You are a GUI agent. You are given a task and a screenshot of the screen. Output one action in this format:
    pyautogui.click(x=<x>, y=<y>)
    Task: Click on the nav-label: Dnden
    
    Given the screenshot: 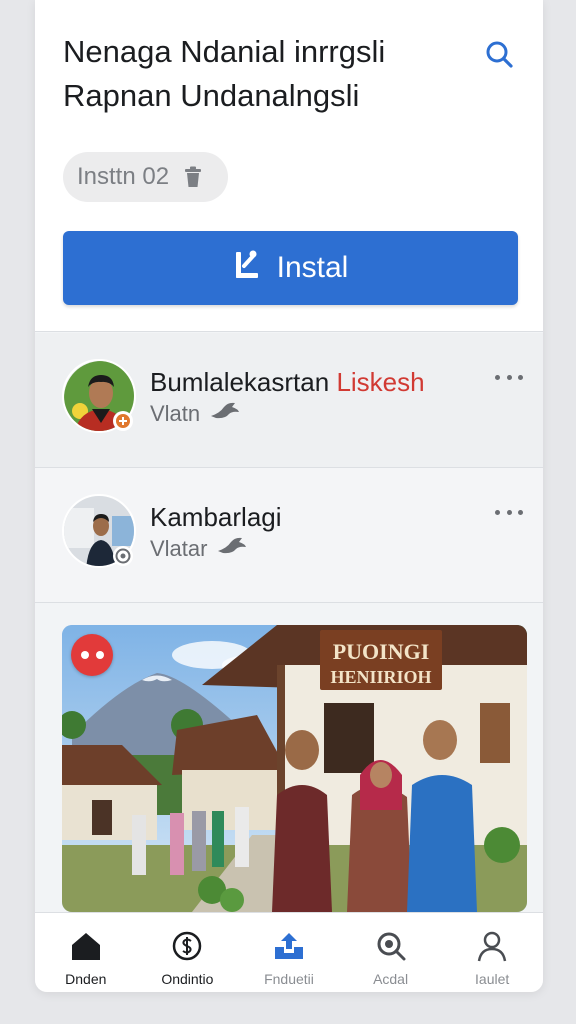 What is the action you would take?
    pyautogui.click(x=86, y=979)
    